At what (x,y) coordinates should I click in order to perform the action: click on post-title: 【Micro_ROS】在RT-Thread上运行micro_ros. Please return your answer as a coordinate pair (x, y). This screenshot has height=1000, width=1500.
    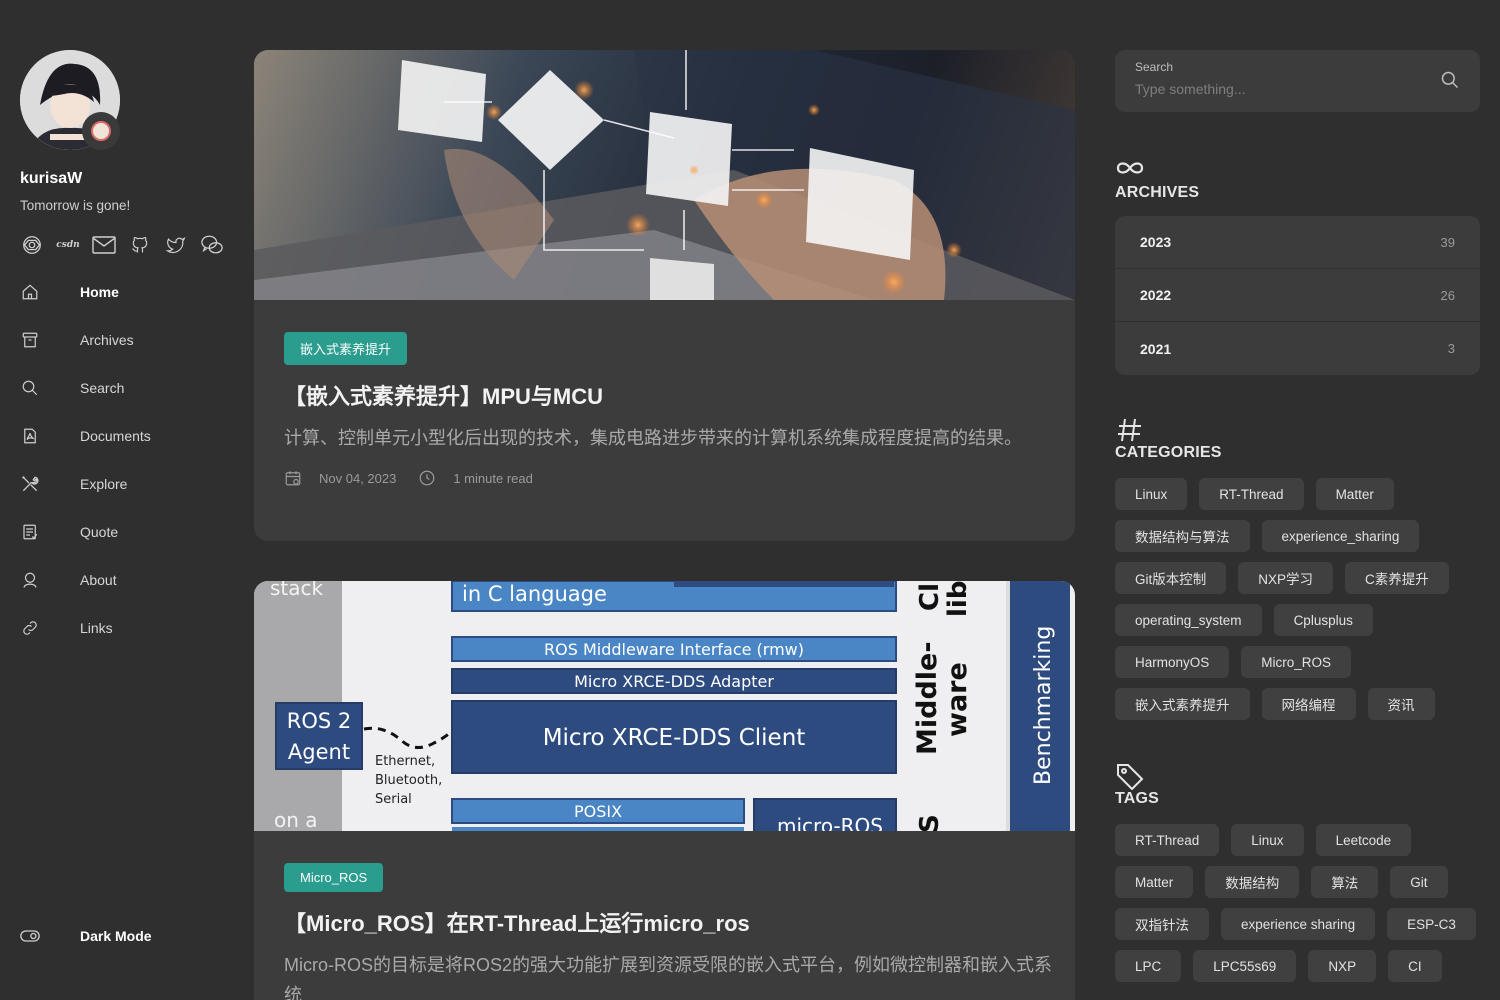
    Looking at the image, I should click on (664, 922).